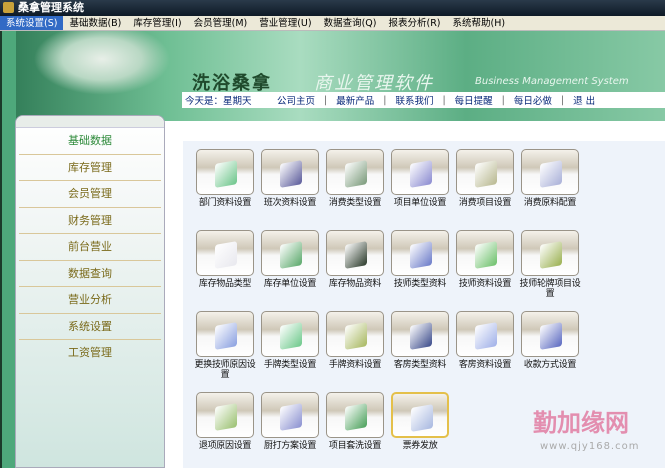 The height and width of the screenshot is (468, 665). I want to click on green-folder-icon, so click(291, 336).